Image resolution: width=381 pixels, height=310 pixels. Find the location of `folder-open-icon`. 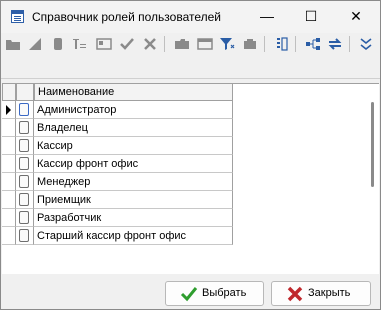

folder-open-icon is located at coordinates (182, 44).